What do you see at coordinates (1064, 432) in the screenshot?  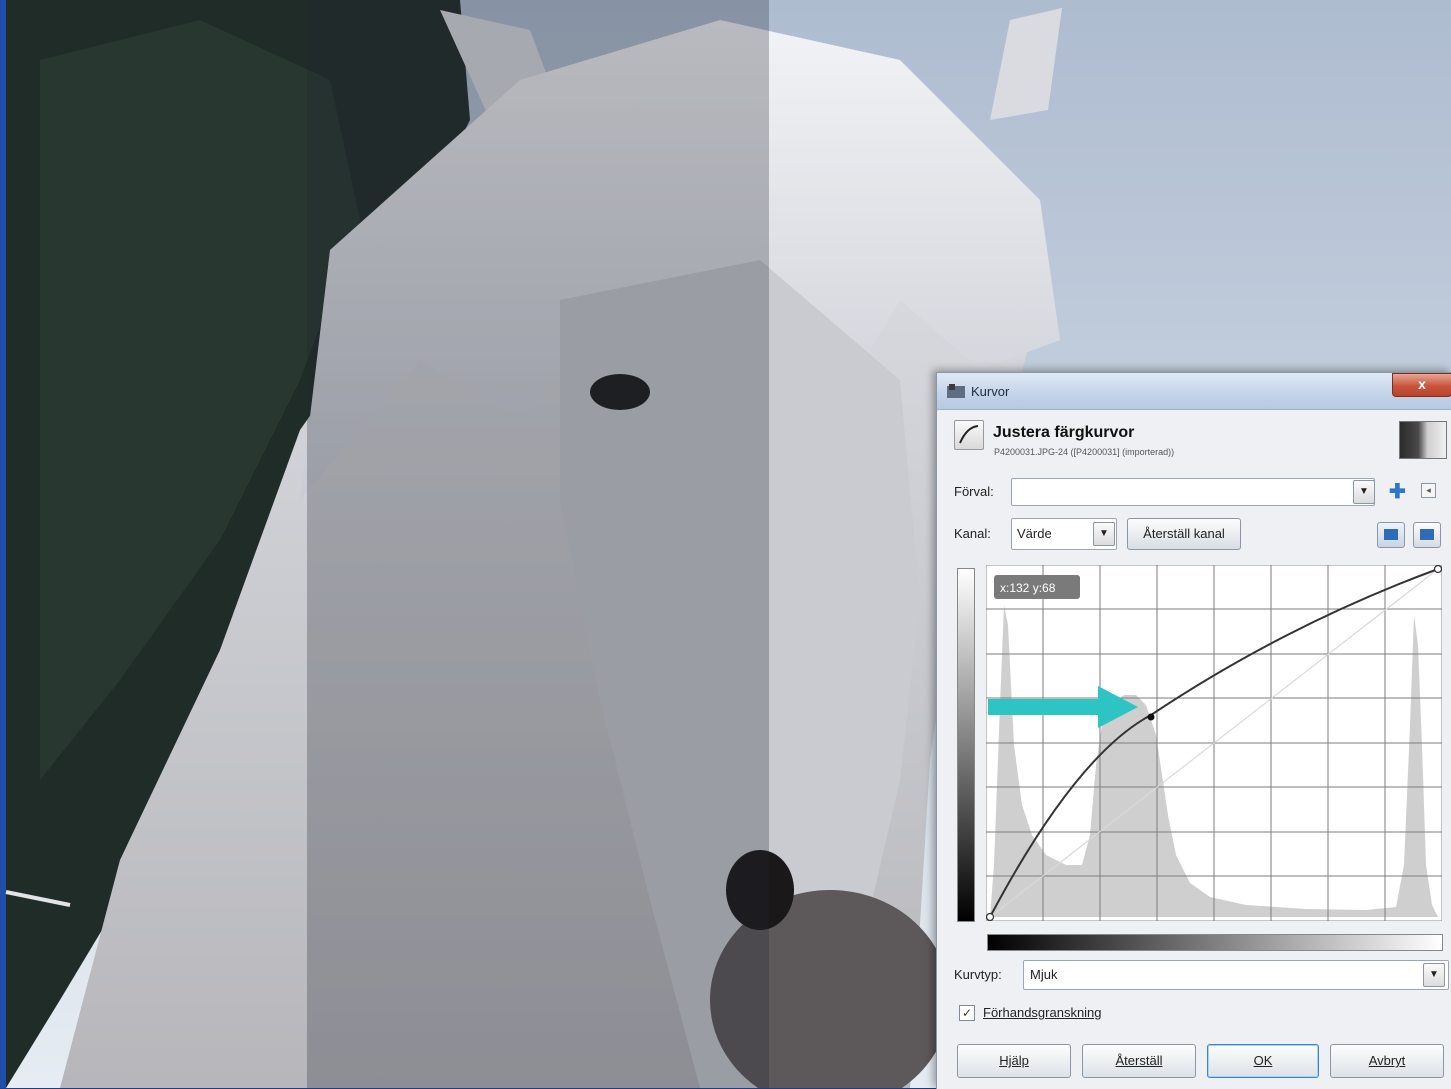 I see `dialog-heading: Justera färgkurvor` at bounding box center [1064, 432].